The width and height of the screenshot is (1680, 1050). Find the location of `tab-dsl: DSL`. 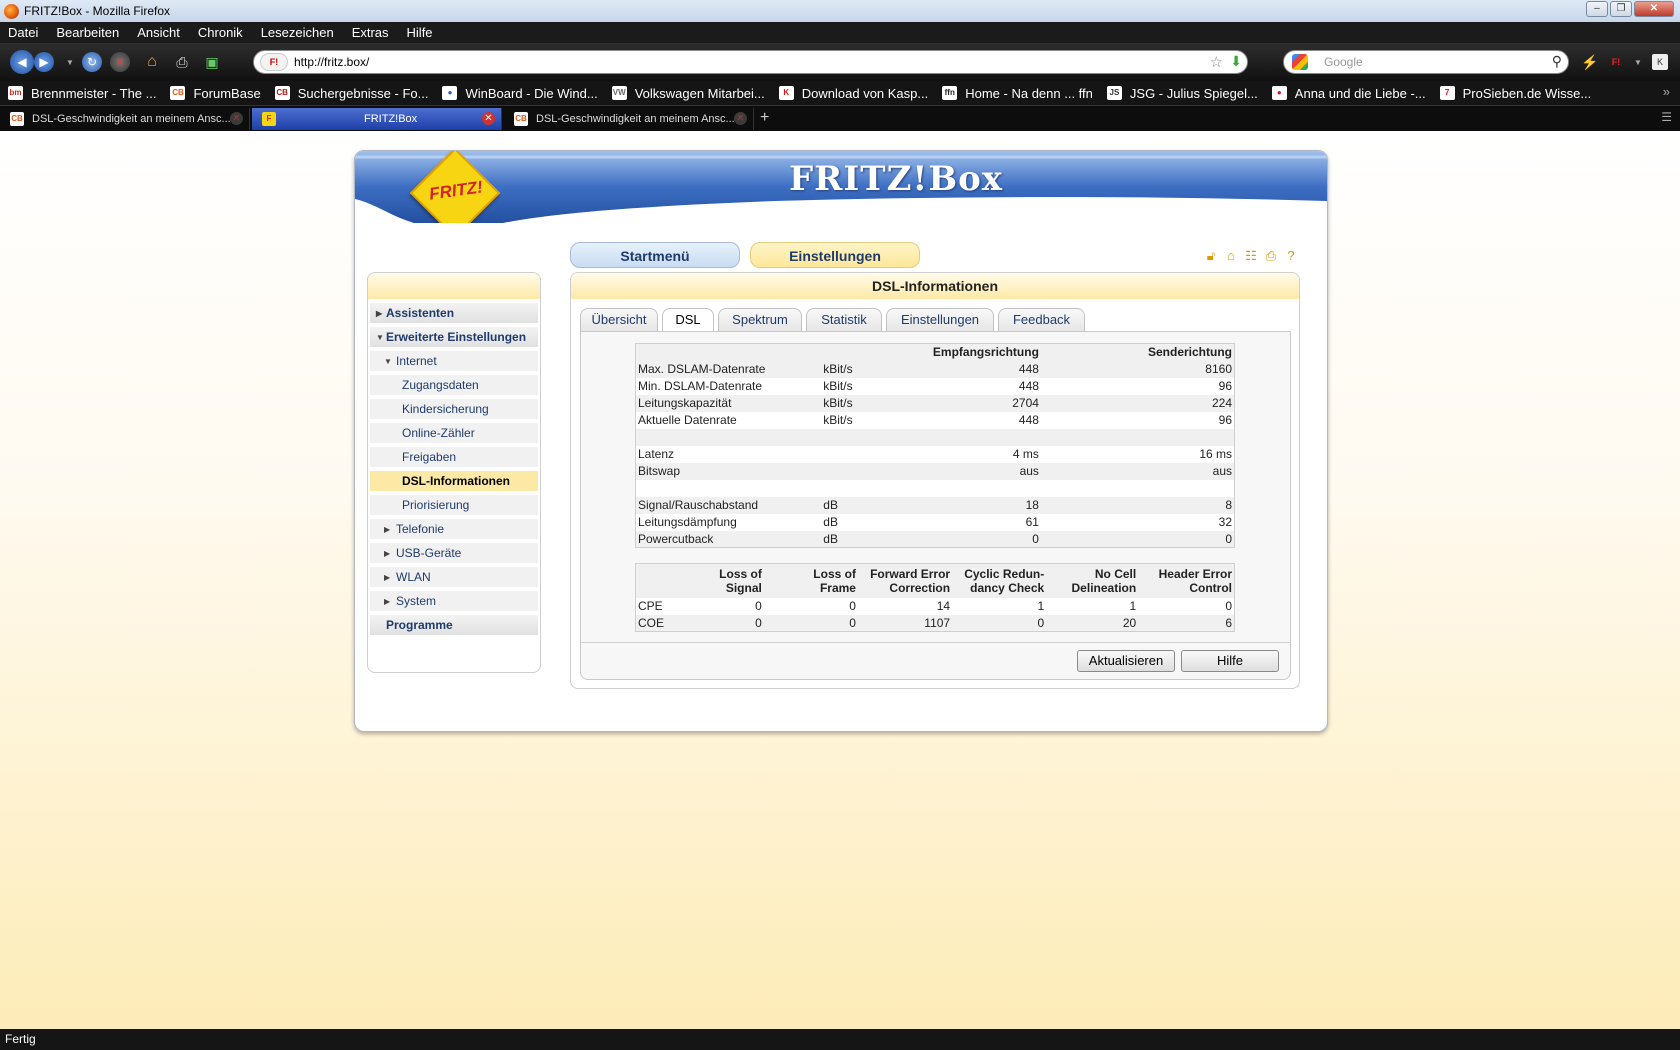

tab-dsl: DSL is located at coordinates (688, 320).